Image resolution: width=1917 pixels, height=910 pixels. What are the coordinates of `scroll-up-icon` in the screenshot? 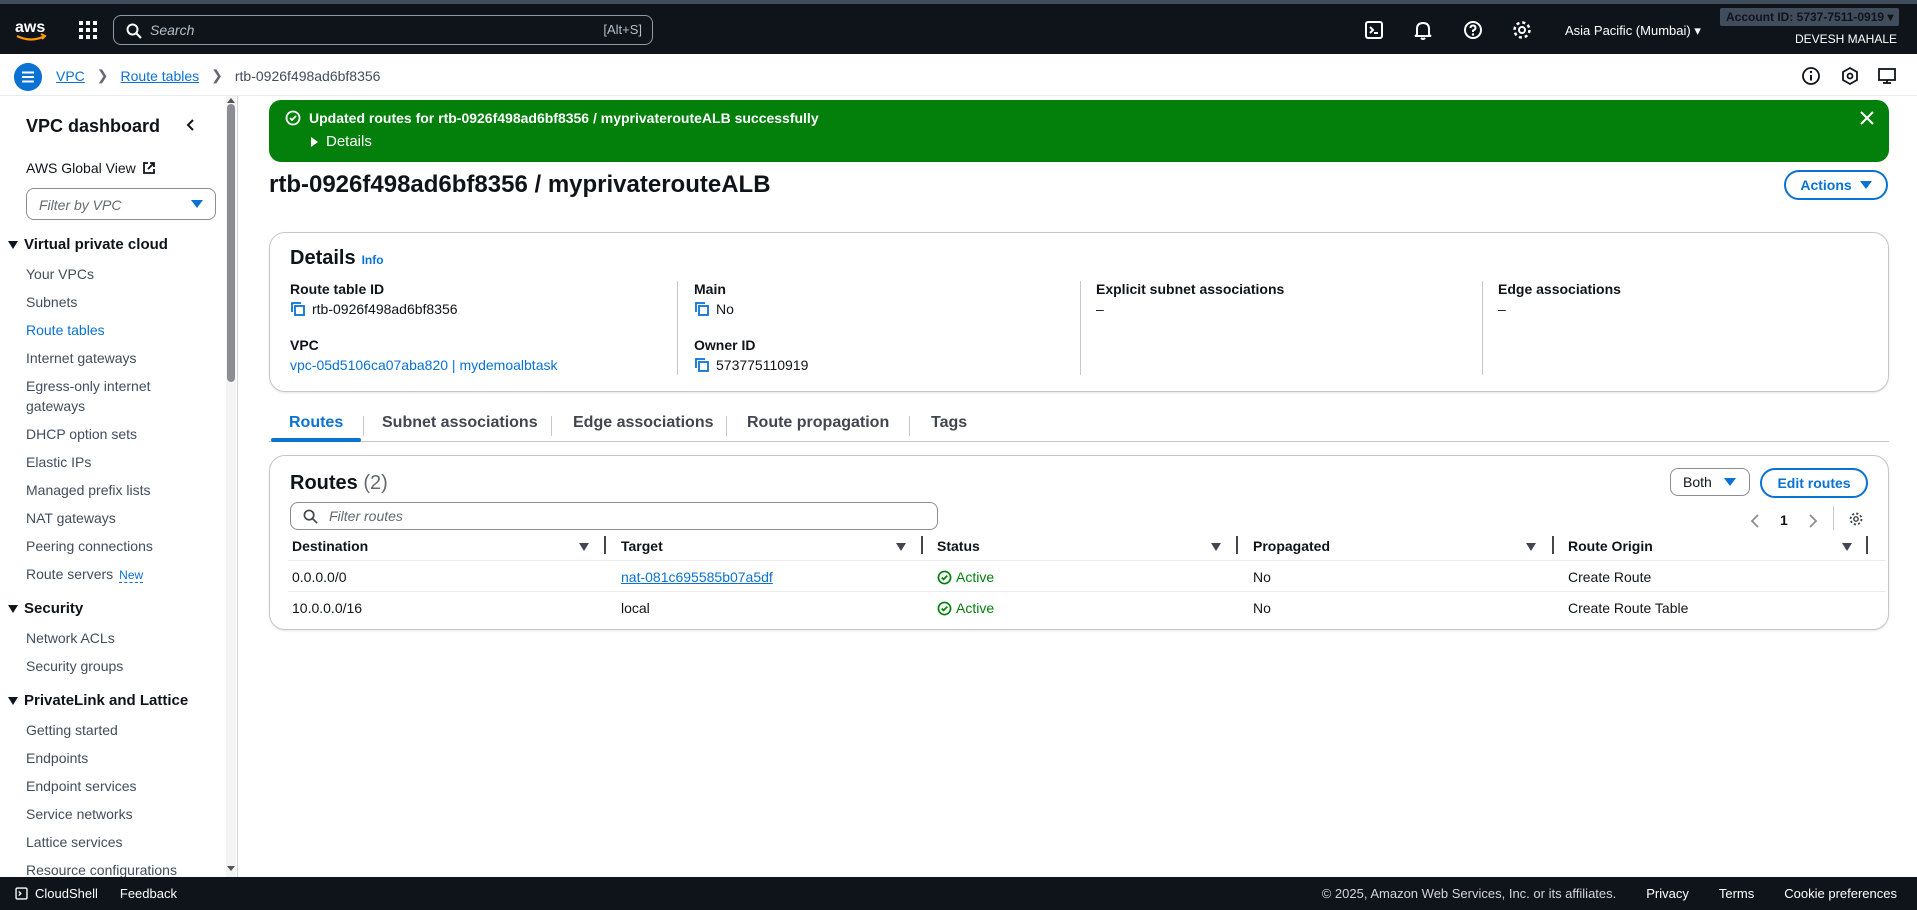 It's located at (231, 100).